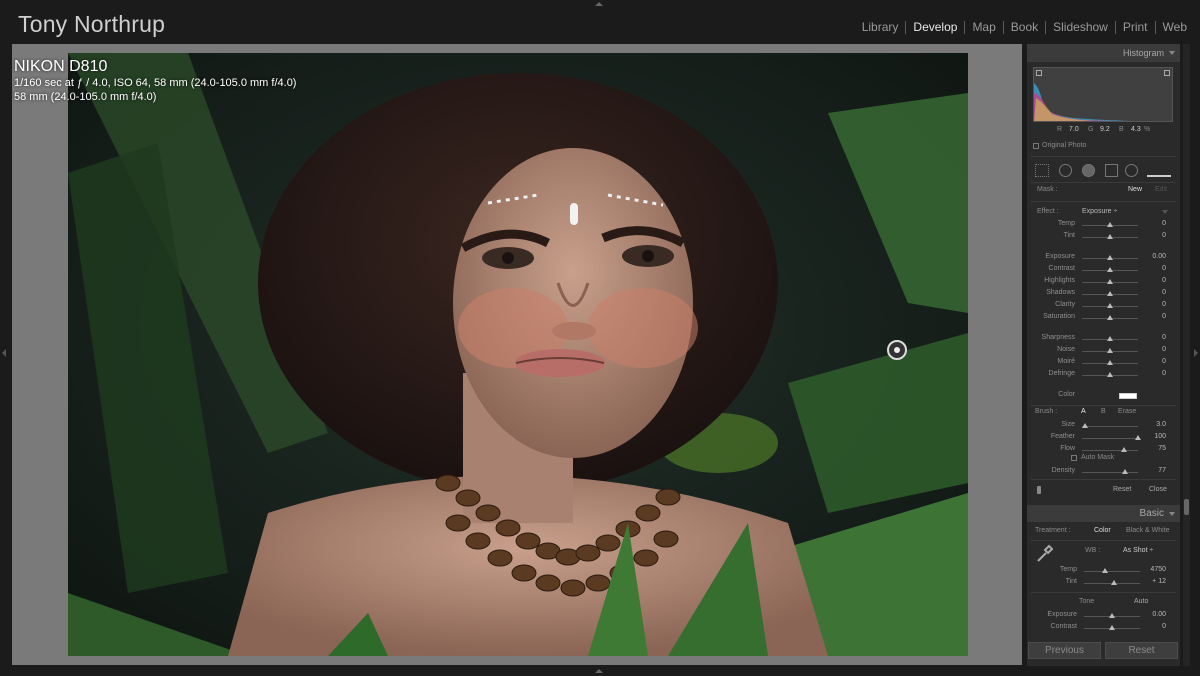 This screenshot has height=676, width=1200. Describe the element at coordinates (1080, 27) in the screenshot. I see `module-slideshow: Slideshow` at that location.